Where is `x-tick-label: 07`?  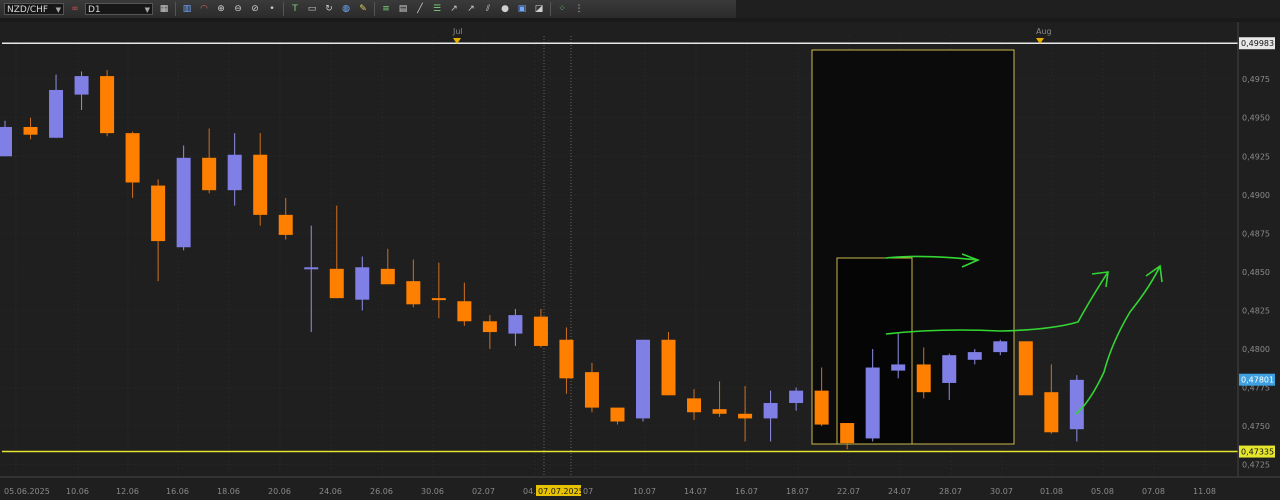 x-tick-label: 07 is located at coordinates (588, 491).